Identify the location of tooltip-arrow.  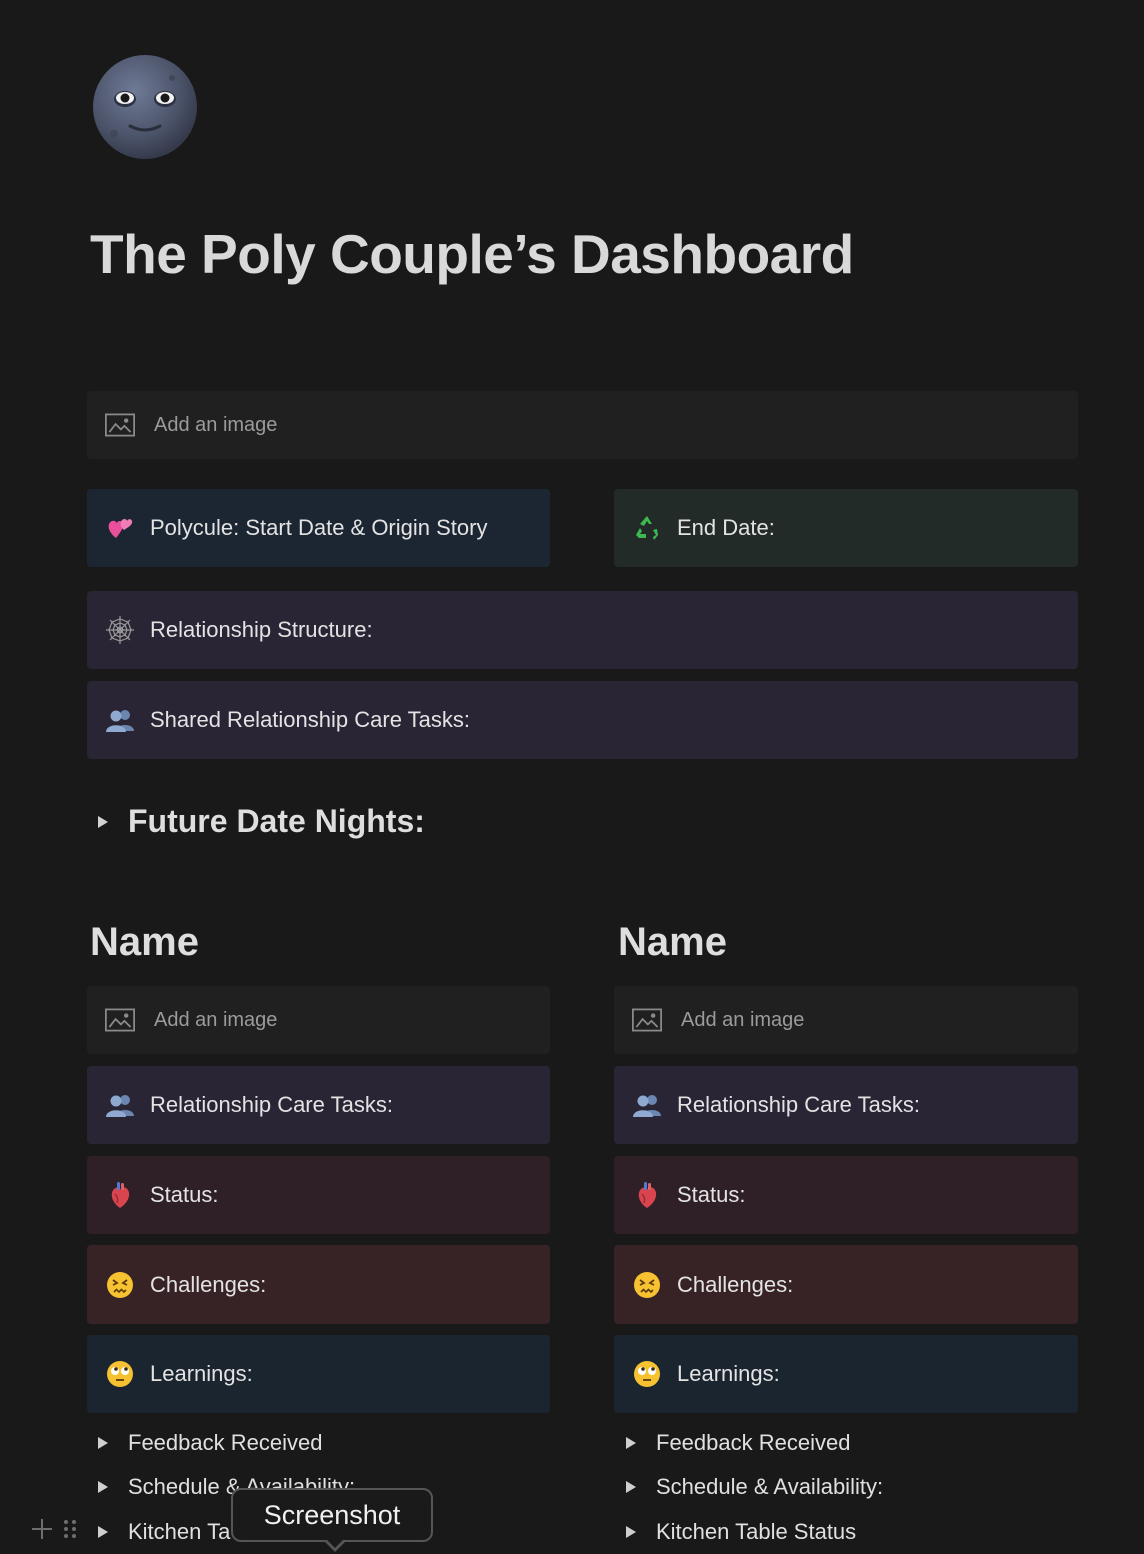
(335, 1545).